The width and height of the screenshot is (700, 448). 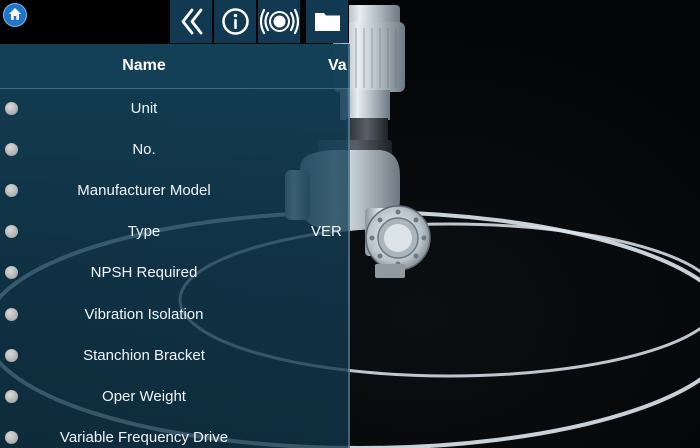 I want to click on folder-button, so click(x=327, y=21).